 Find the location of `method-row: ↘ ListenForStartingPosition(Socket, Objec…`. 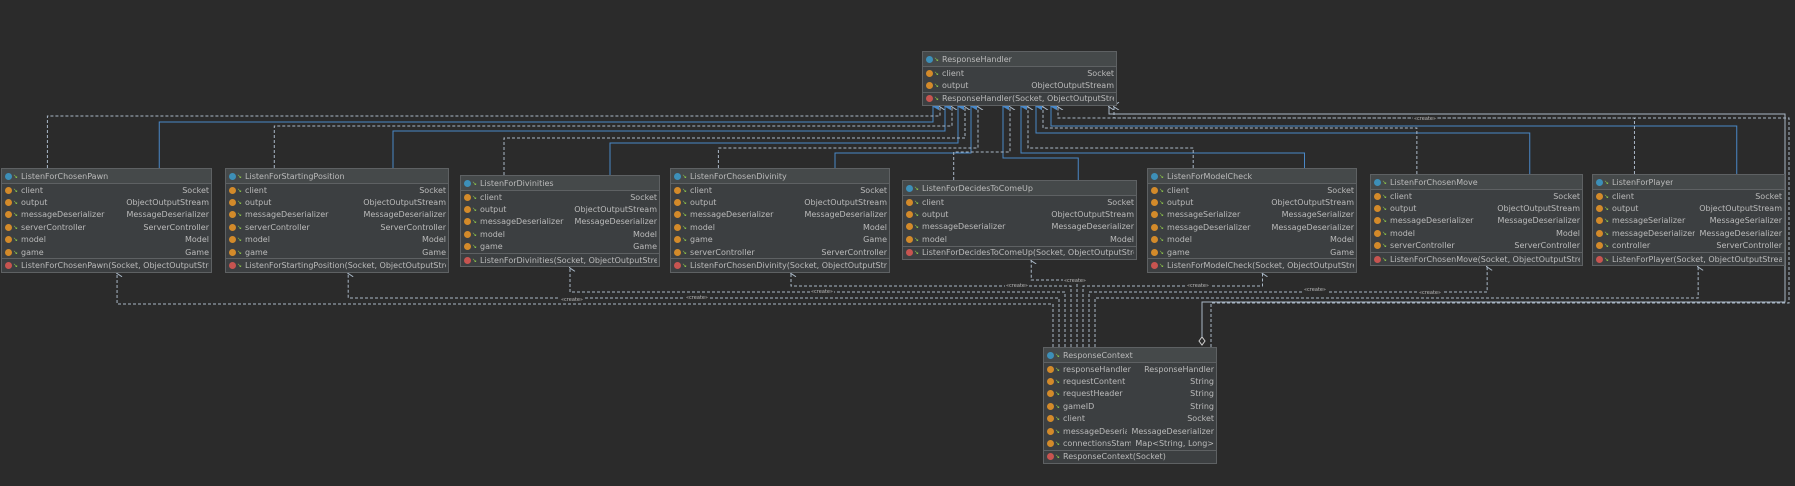

method-row: ↘ ListenForStartingPosition(Socket, Objec… is located at coordinates (337, 264).